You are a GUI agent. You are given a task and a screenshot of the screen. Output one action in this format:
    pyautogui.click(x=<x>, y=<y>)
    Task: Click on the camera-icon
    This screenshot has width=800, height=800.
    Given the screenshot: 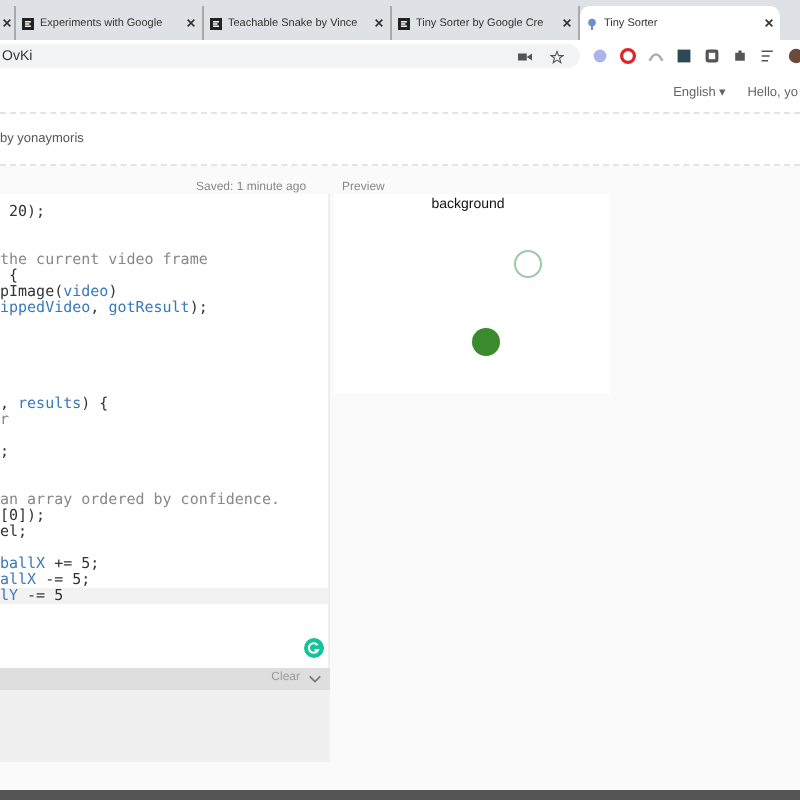 What is the action you would take?
    pyautogui.click(x=525, y=56)
    